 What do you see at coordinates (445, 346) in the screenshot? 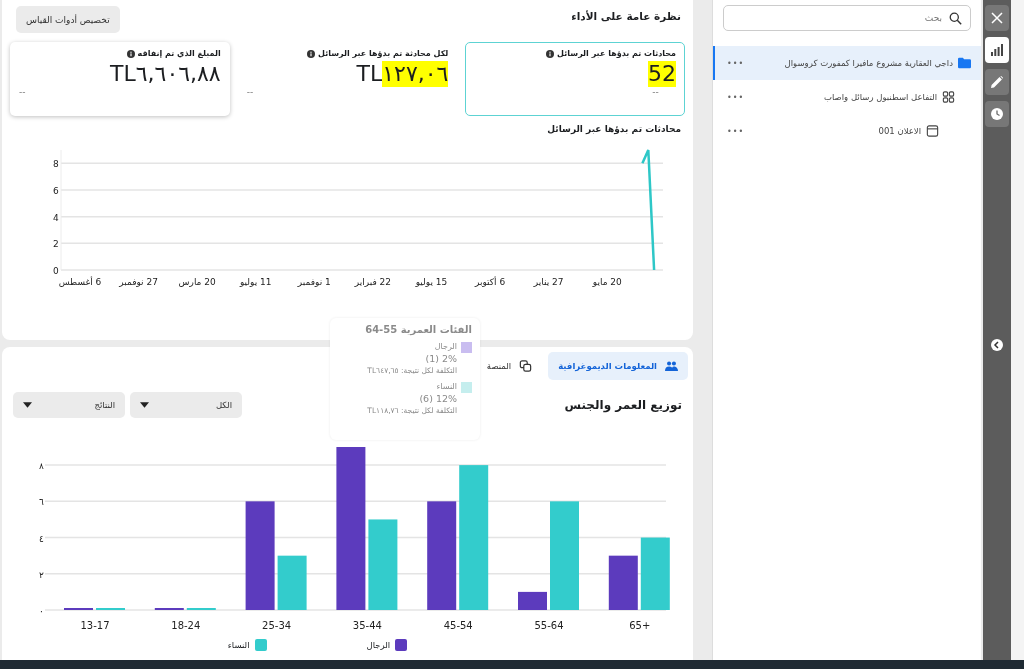
I see `tooltip-label: الرجال` at bounding box center [445, 346].